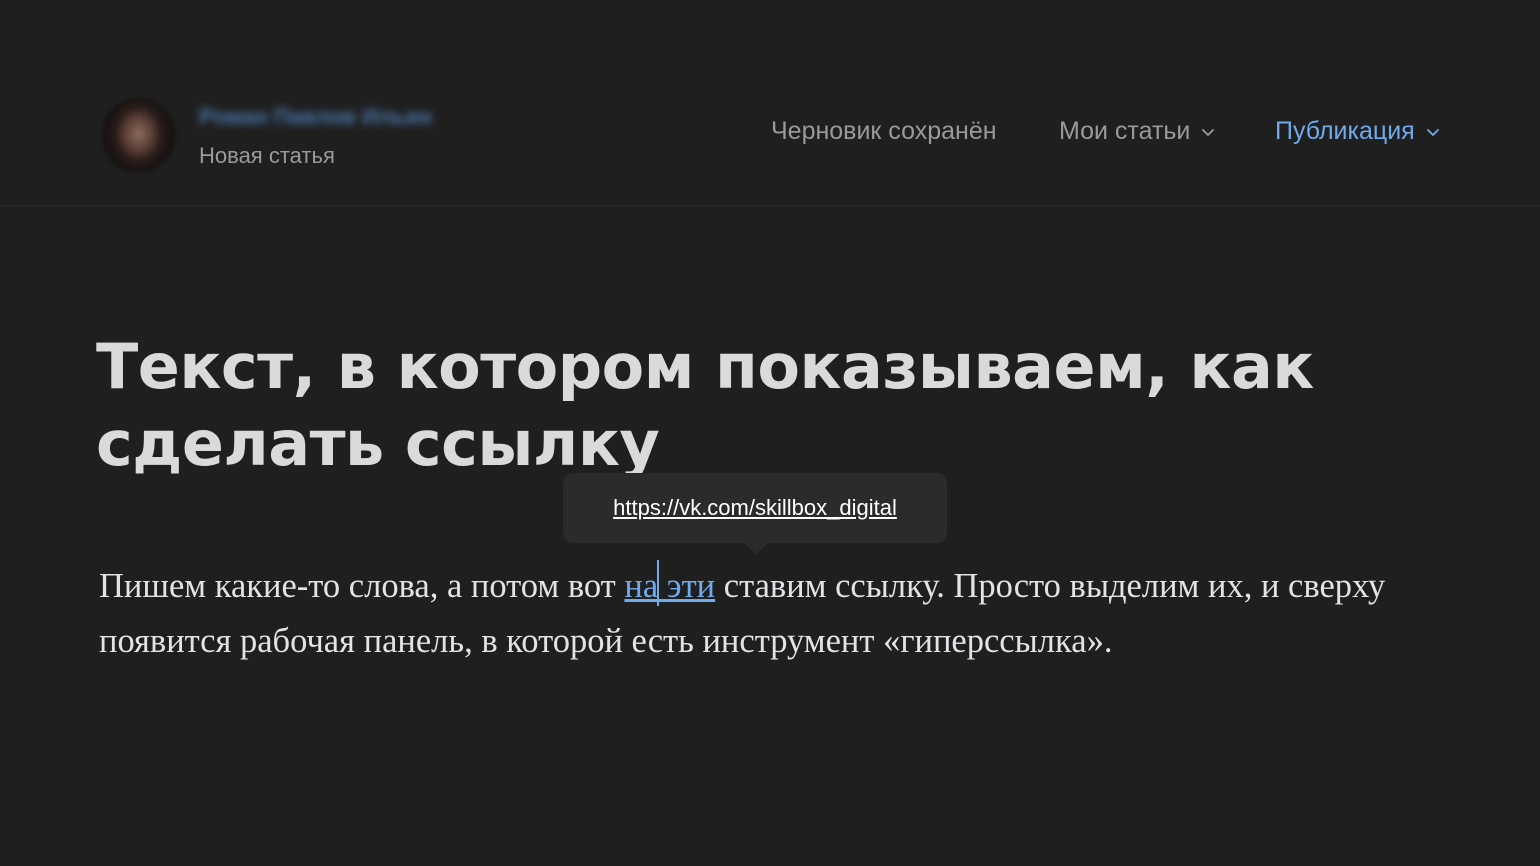 The width and height of the screenshot is (1540, 866). I want to click on inline-hyperlink: на эти, so click(670, 583).